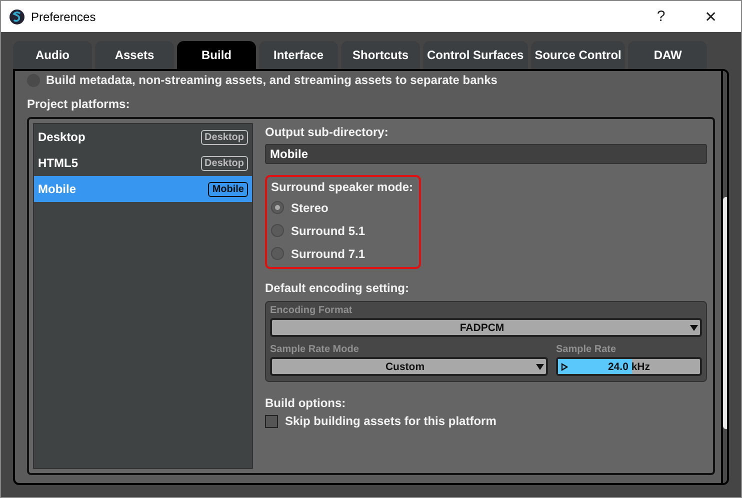  What do you see at coordinates (64, 17) in the screenshot?
I see `window-title: Preferences` at bounding box center [64, 17].